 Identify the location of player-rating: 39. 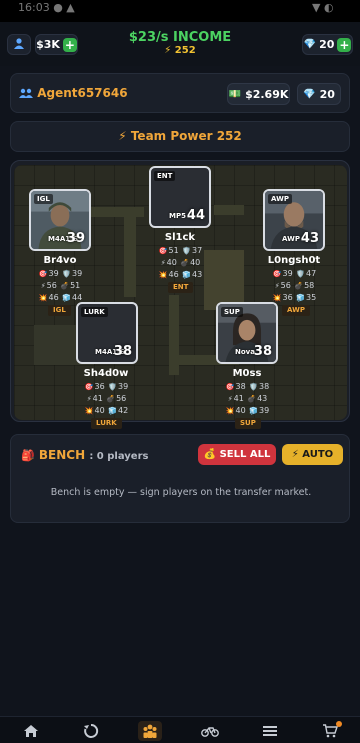
(75, 238).